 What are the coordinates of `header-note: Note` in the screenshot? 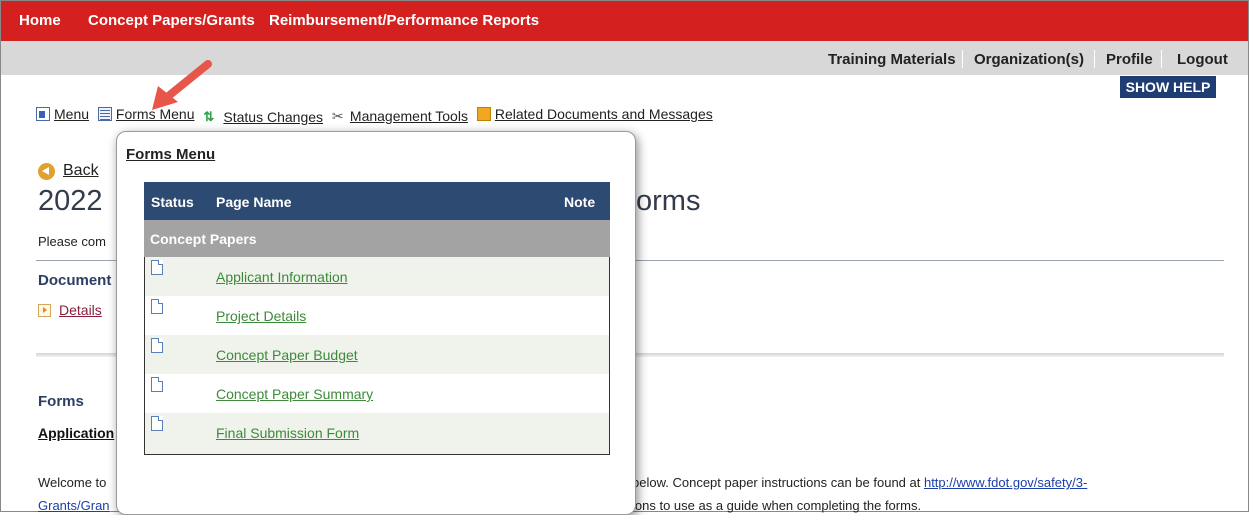 It's located at (580, 202).